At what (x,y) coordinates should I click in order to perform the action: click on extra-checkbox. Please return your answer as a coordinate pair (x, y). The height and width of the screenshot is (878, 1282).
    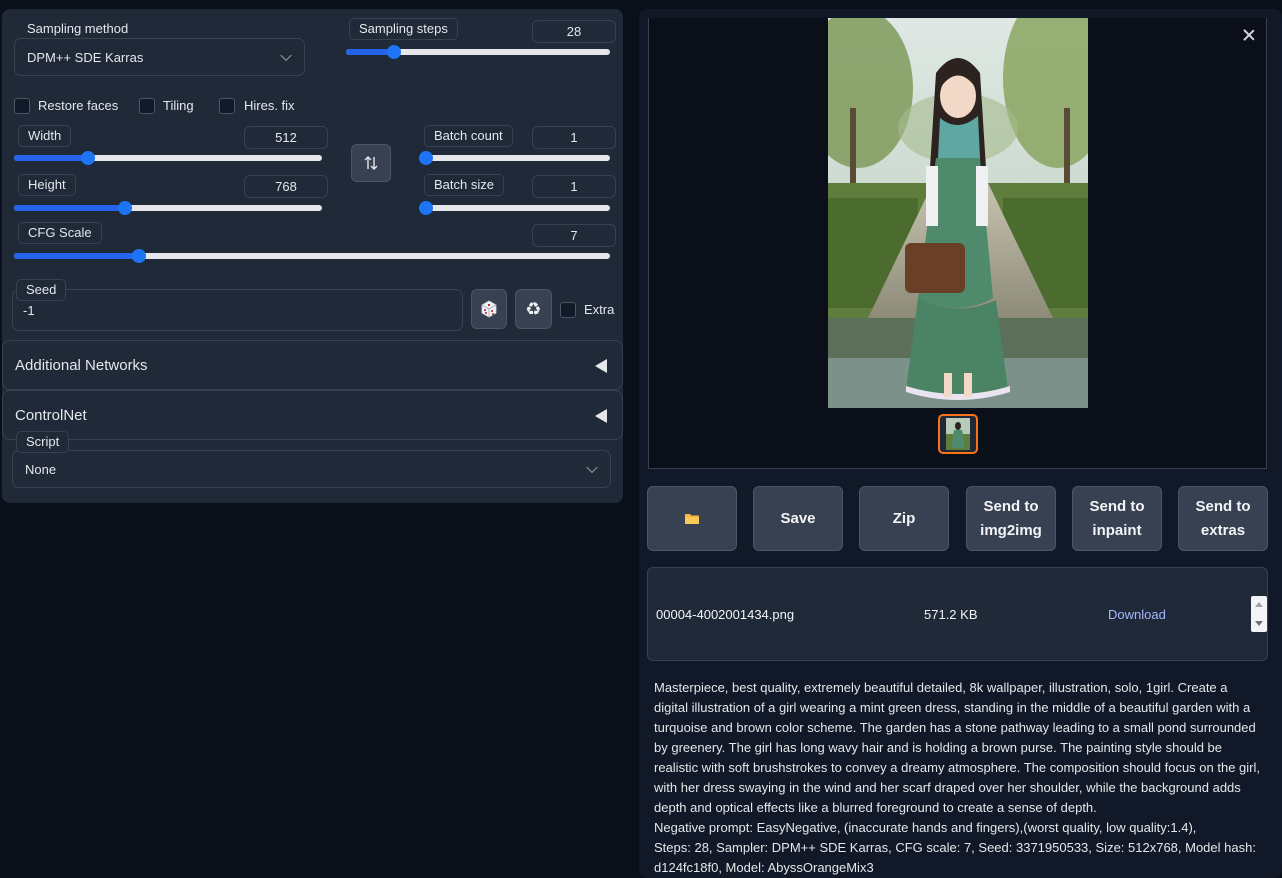
    Looking at the image, I should click on (568, 310).